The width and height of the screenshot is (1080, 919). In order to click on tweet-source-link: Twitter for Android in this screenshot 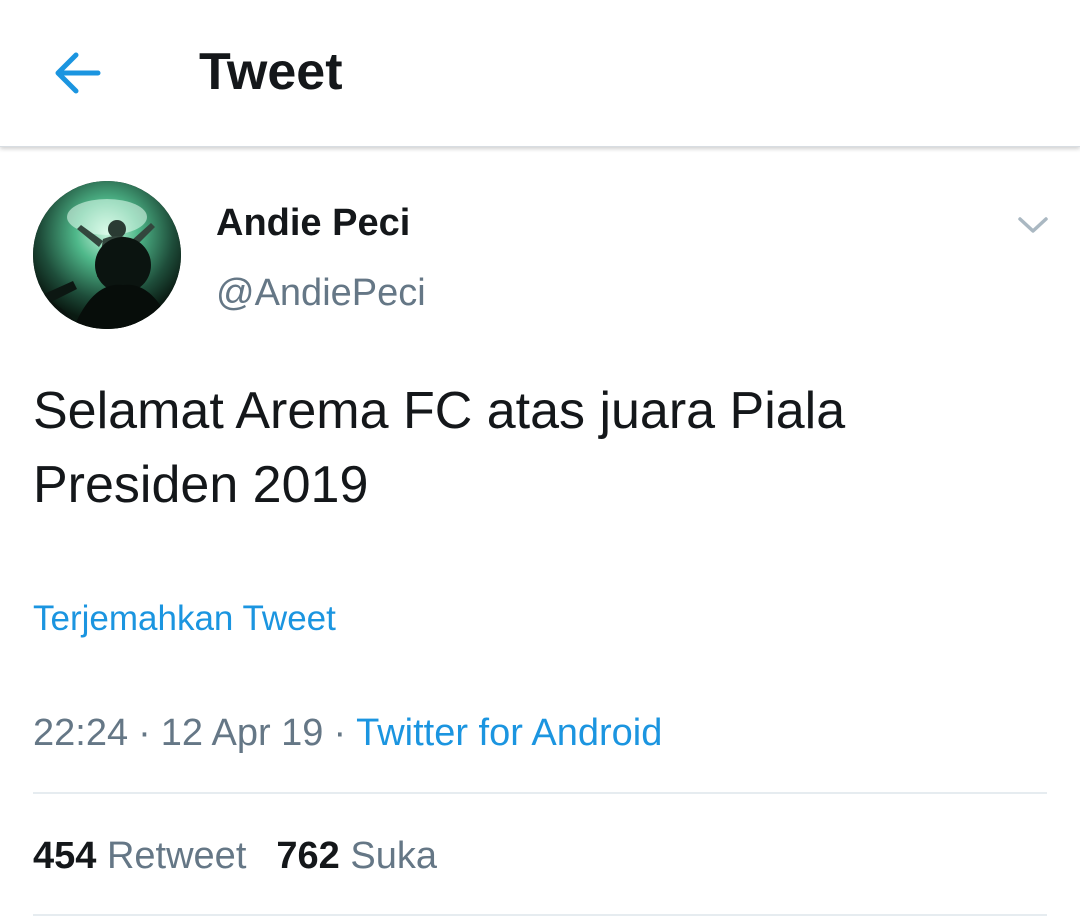, I will do `click(509, 733)`.